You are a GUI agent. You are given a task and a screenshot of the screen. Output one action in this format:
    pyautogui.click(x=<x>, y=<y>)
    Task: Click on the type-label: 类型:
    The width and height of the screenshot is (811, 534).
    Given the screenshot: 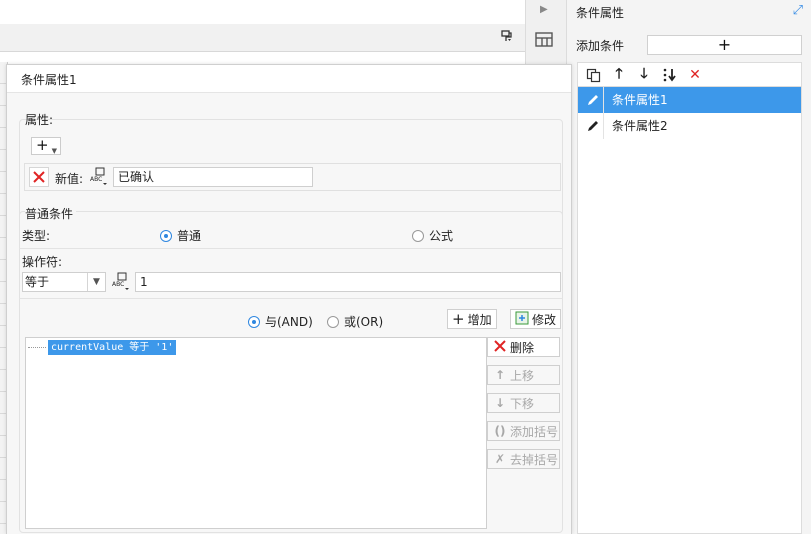 What is the action you would take?
    pyautogui.click(x=36, y=236)
    